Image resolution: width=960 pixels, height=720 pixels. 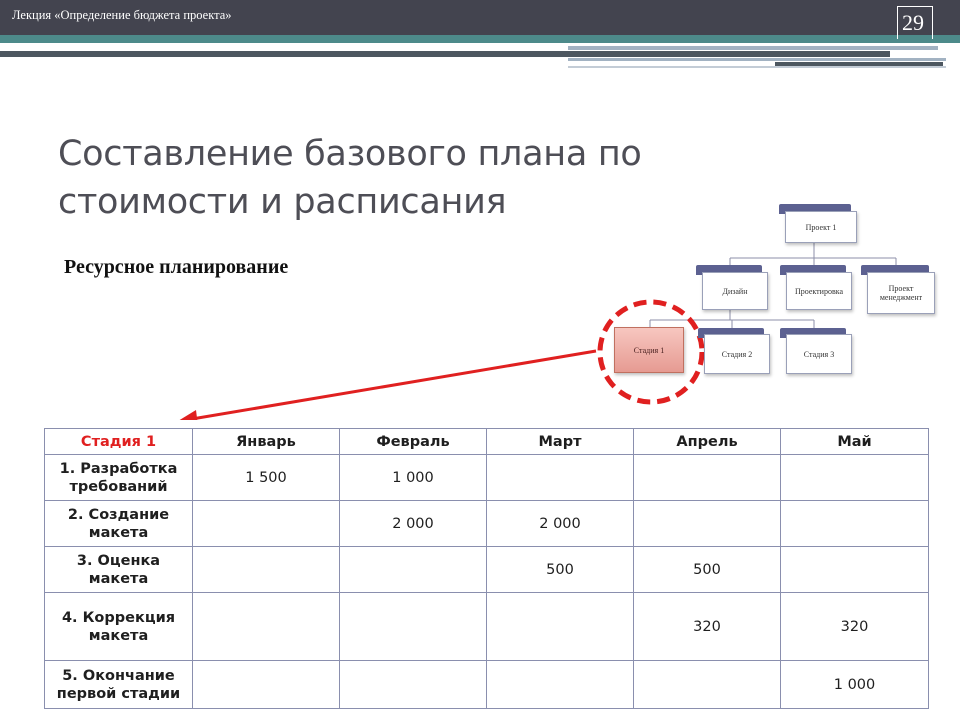 I want to click on org-node-engineering: Проектировка, so click(x=819, y=291).